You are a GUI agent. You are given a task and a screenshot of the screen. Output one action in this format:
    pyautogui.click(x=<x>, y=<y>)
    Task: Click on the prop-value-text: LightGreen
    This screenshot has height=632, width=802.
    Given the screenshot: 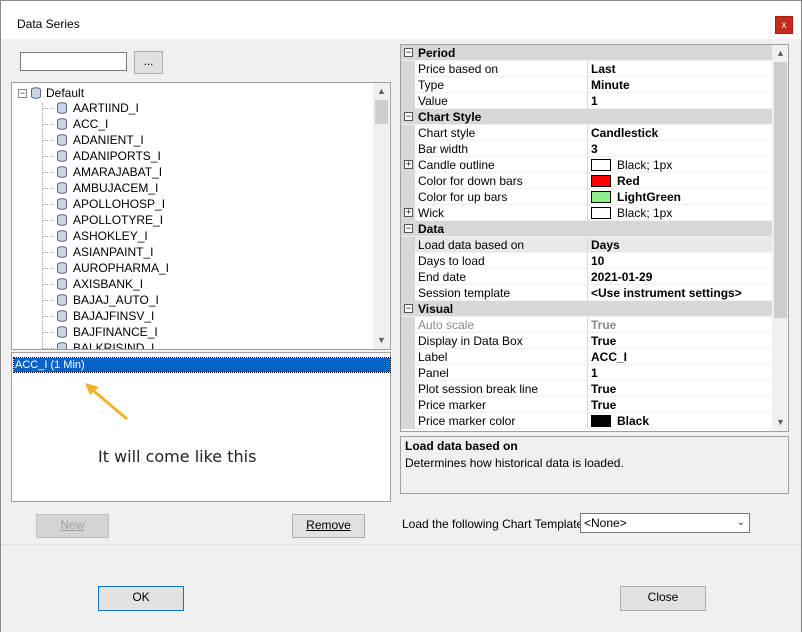 What is the action you would take?
    pyautogui.click(x=649, y=197)
    